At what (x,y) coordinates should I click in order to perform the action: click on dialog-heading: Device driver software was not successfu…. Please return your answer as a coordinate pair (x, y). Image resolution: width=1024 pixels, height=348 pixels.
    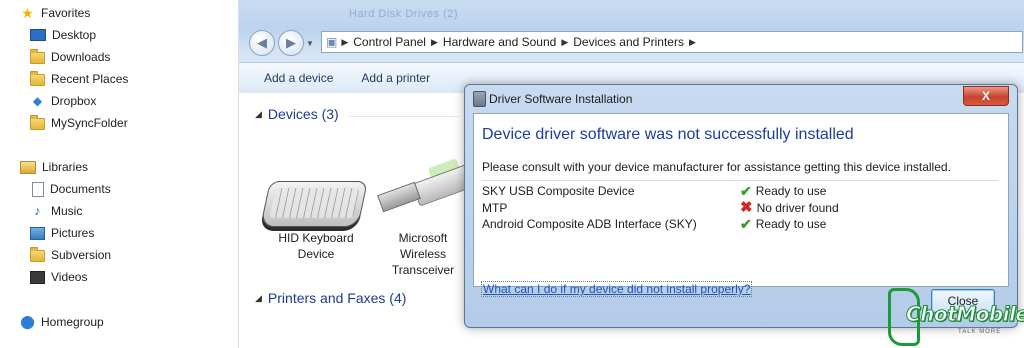
    Looking at the image, I should click on (668, 134).